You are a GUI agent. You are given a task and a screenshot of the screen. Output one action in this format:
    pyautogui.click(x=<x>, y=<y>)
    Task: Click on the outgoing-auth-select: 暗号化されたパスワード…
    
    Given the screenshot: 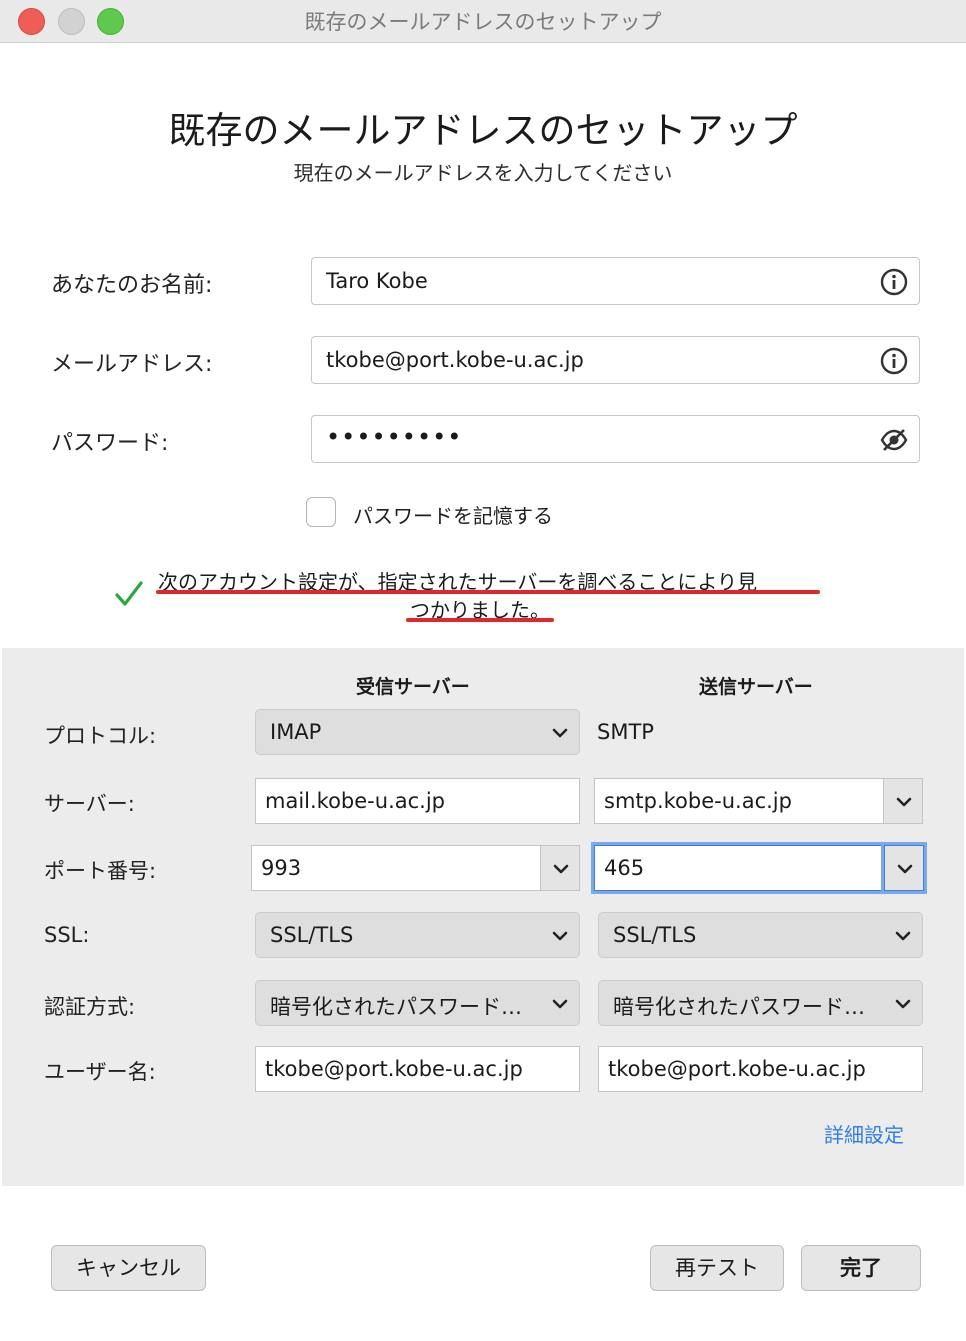 What is the action you would take?
    pyautogui.click(x=760, y=1003)
    